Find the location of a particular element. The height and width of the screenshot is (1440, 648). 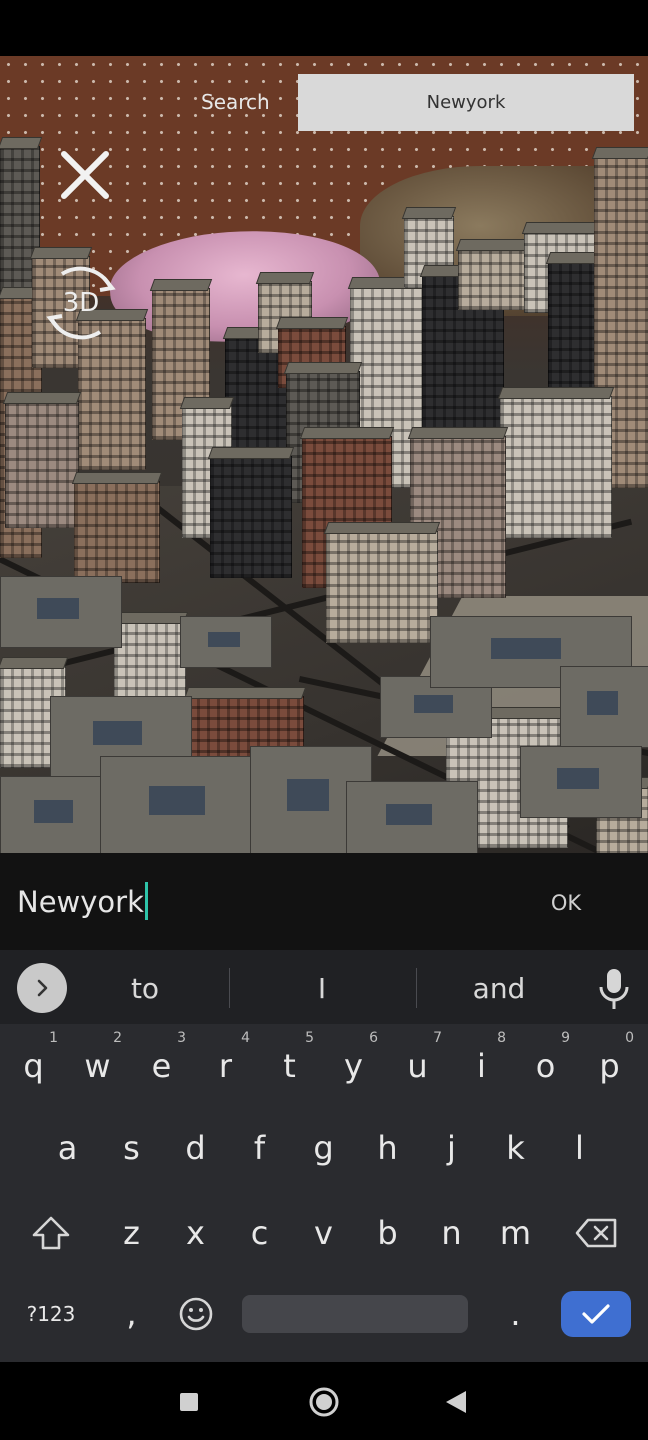

key-label: r is located at coordinates (225, 1066).